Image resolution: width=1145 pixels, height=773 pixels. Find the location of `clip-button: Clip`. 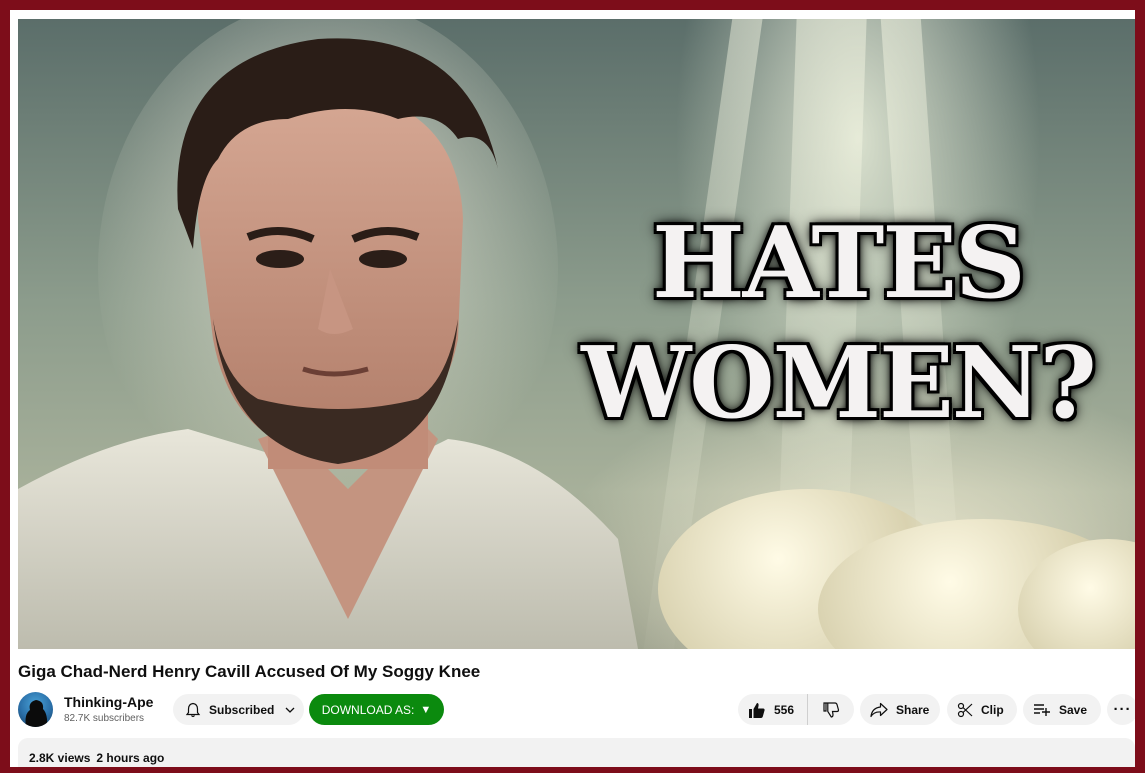

clip-button: Clip is located at coordinates (982, 709).